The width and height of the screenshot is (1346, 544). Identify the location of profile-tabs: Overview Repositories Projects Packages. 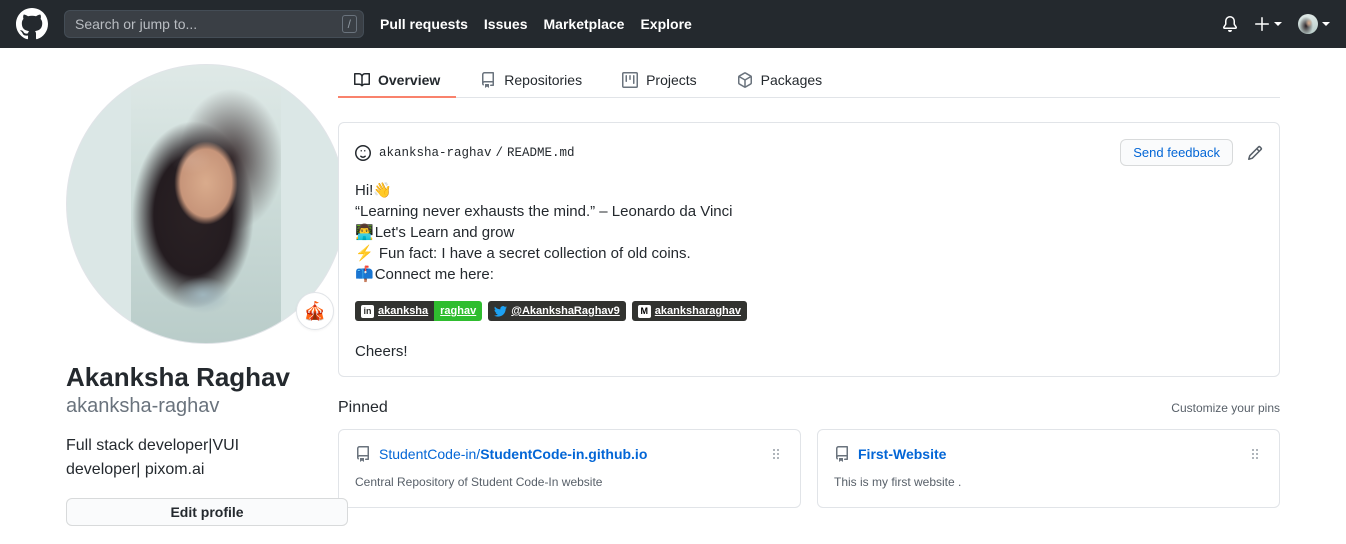
(809, 73).